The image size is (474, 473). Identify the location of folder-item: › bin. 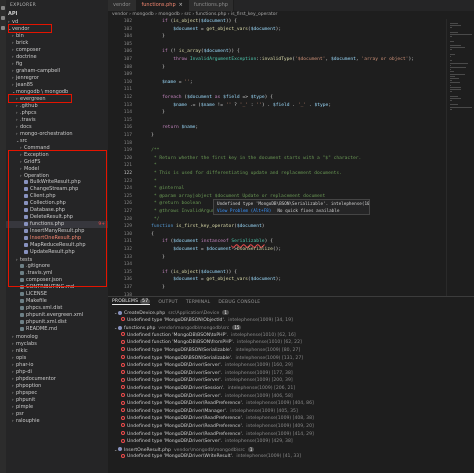
(57, 35).